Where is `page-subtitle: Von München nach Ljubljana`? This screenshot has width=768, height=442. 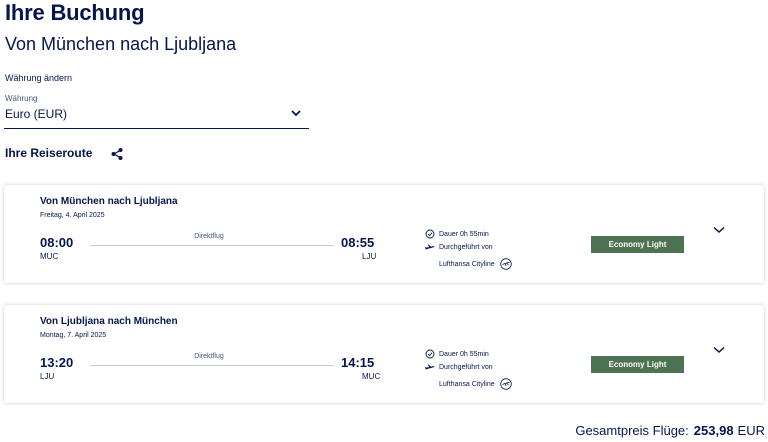 page-subtitle: Von München nach Ljubljana is located at coordinates (121, 44).